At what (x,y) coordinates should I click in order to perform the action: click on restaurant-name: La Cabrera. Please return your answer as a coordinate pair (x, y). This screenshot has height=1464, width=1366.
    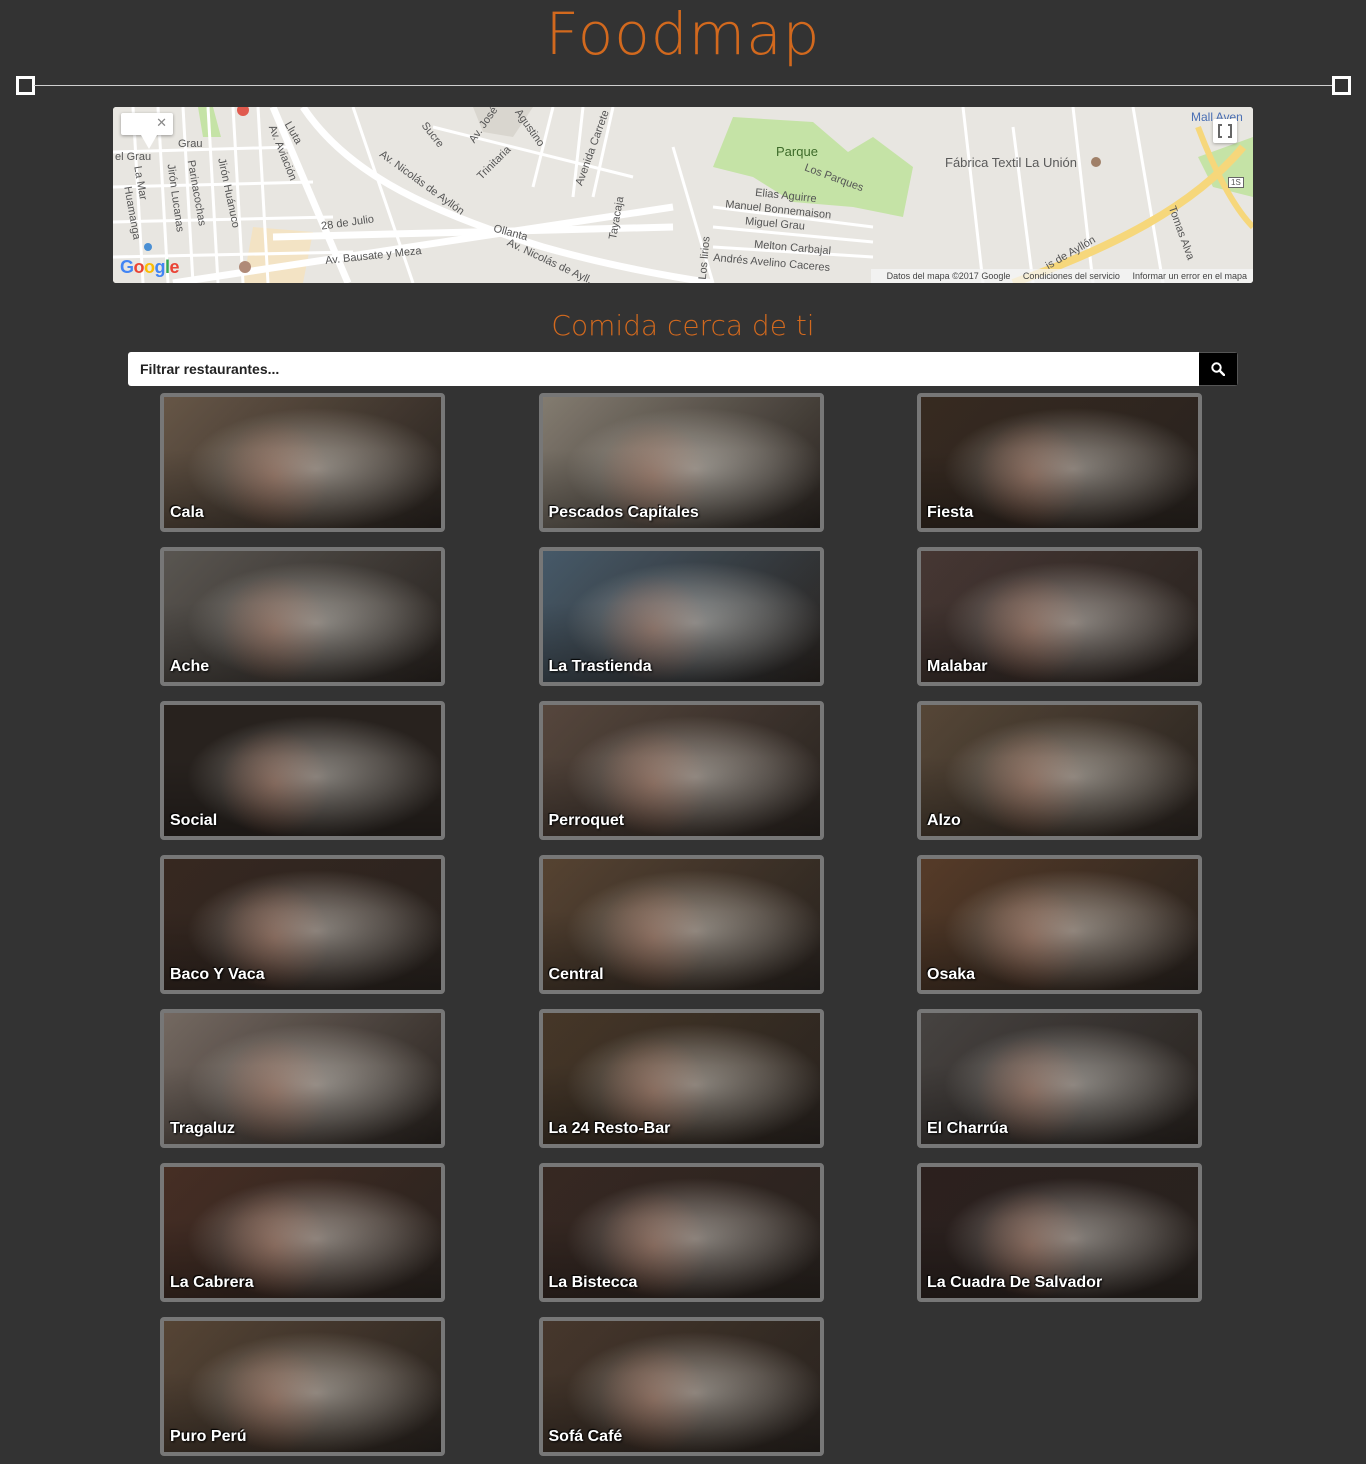
    Looking at the image, I should click on (212, 1282).